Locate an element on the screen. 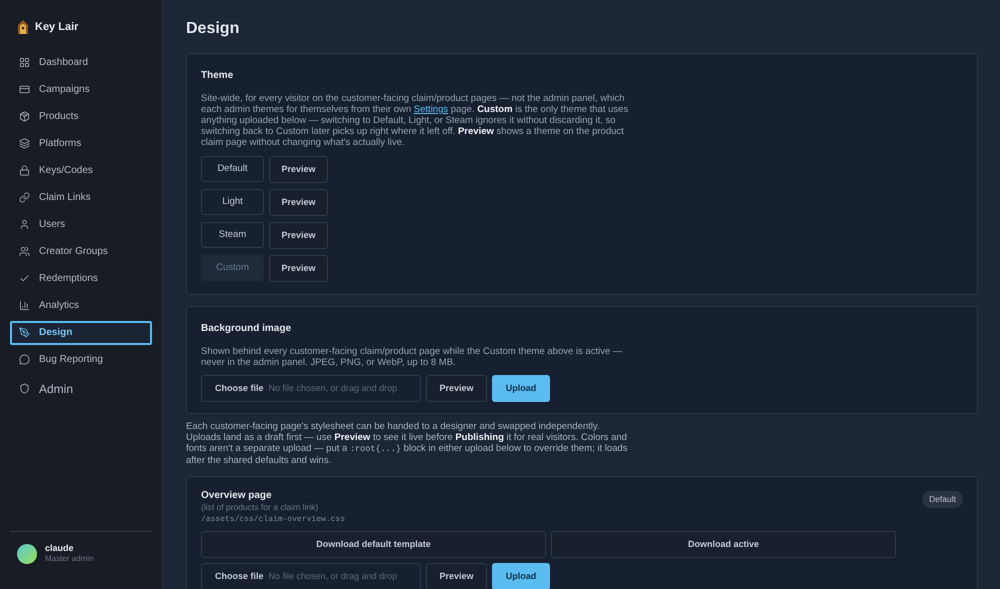  card-title: Theme is located at coordinates (217, 76).